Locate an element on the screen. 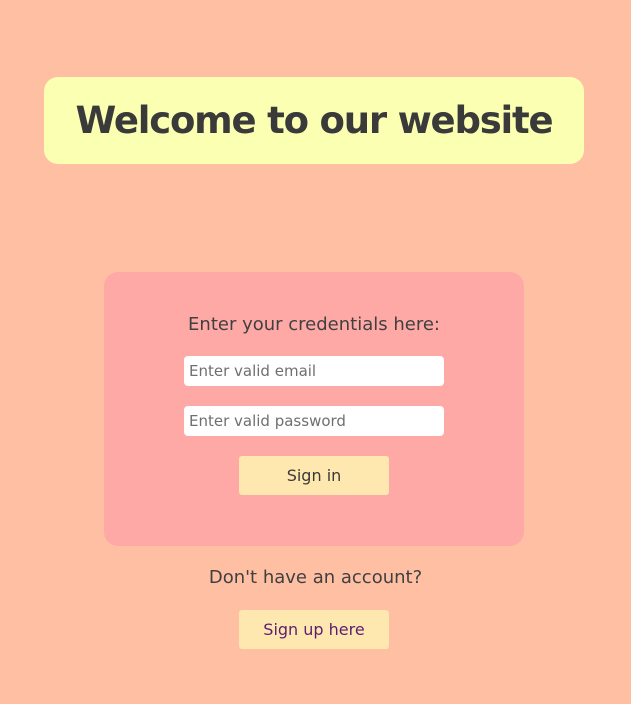  page-title: Welcome to our website is located at coordinates (314, 120).